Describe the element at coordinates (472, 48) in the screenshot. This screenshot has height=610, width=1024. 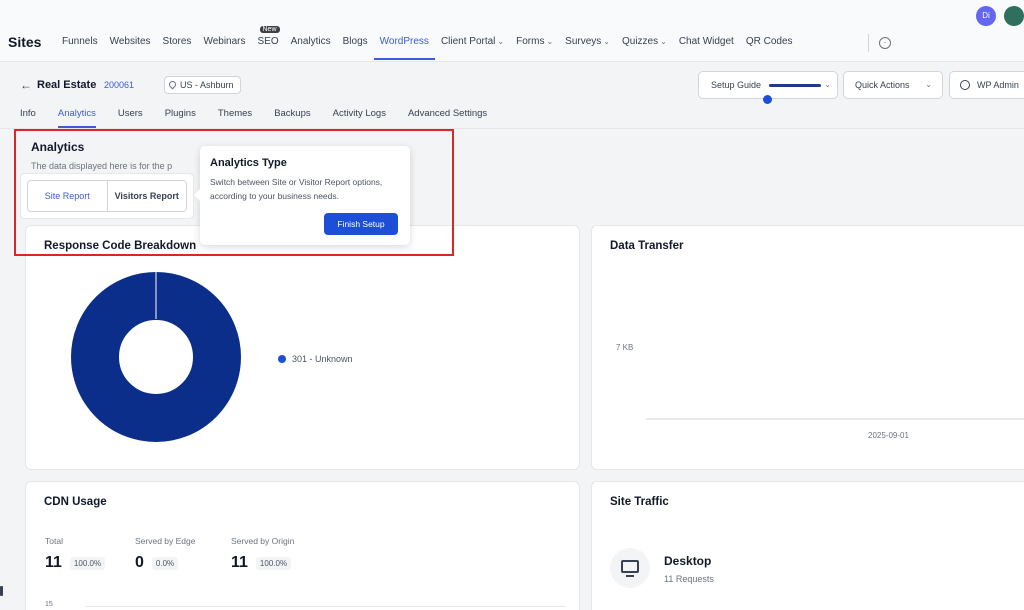
I see `nav-item-client-portal: Client Portal ⌄` at that location.